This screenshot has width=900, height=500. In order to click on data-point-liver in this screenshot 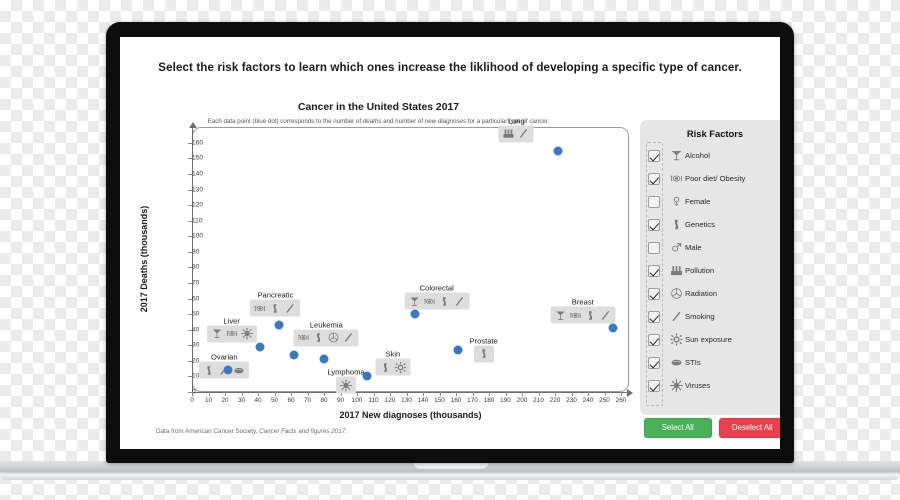, I will do `click(260, 347)`.